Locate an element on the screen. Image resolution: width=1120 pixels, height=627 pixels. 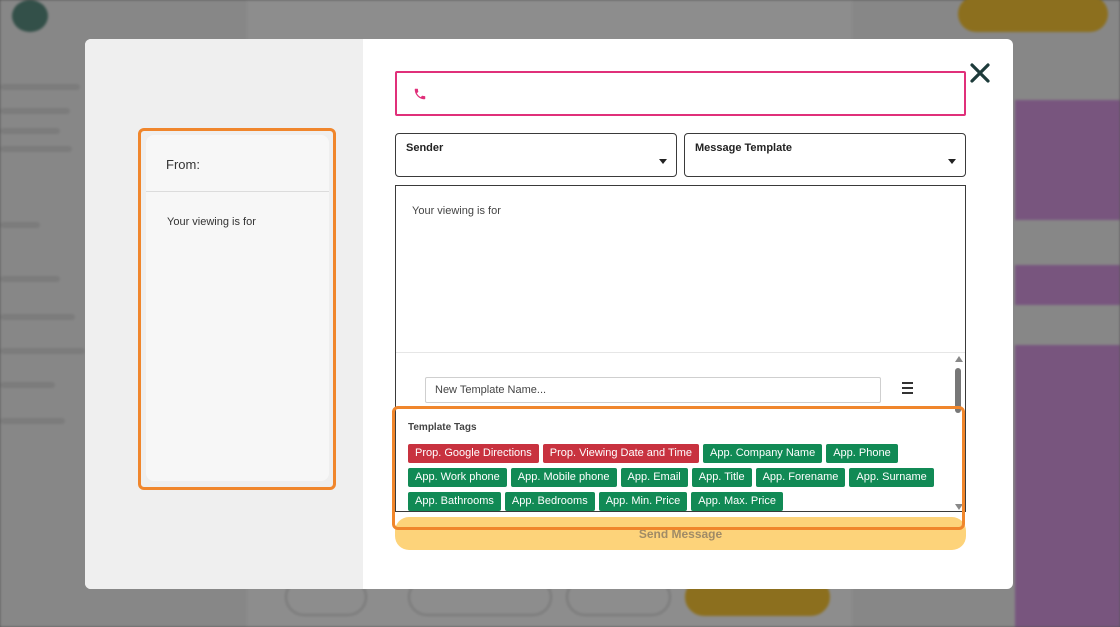
close-button is located at coordinates (980, 73).